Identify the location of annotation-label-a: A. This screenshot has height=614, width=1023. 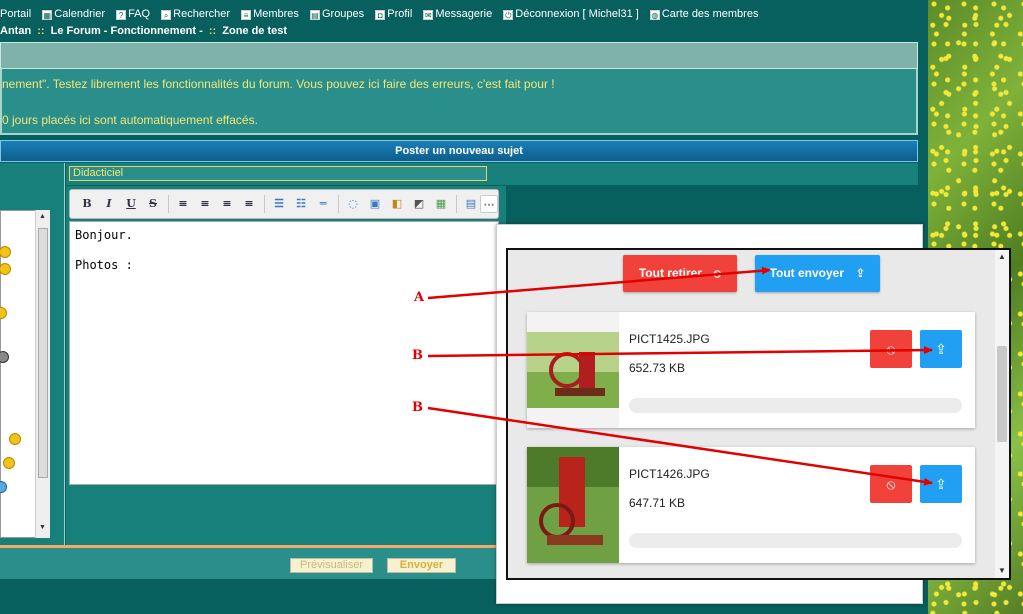
(419, 297).